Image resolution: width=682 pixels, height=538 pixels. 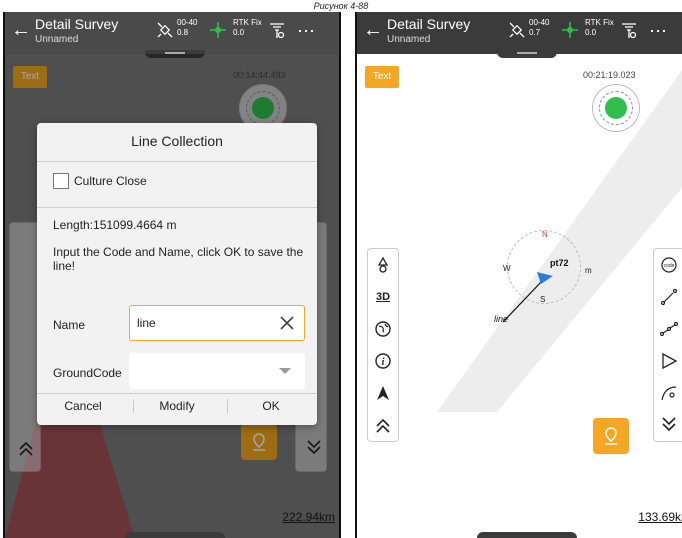 I want to click on satellite-status: 00-40 0.8, so click(x=187, y=27).